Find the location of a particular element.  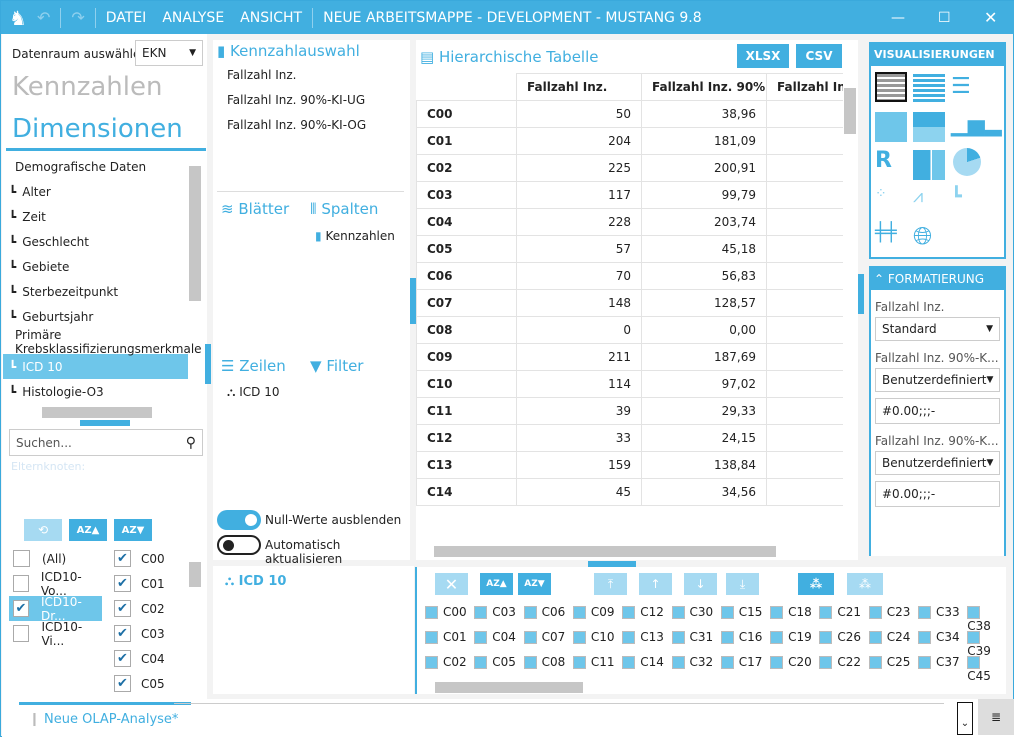

tree-item: ┗ Geschlecht is located at coordinates (95, 241).